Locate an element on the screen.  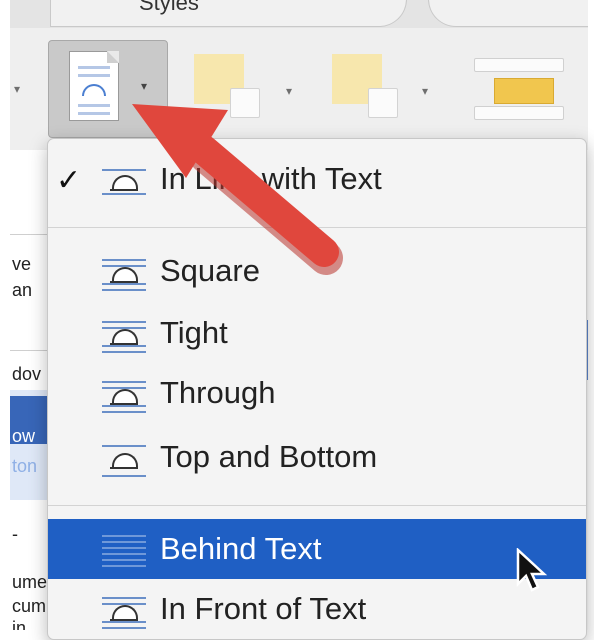
annotation-arrow-icon is located at coordinates (237, 189).